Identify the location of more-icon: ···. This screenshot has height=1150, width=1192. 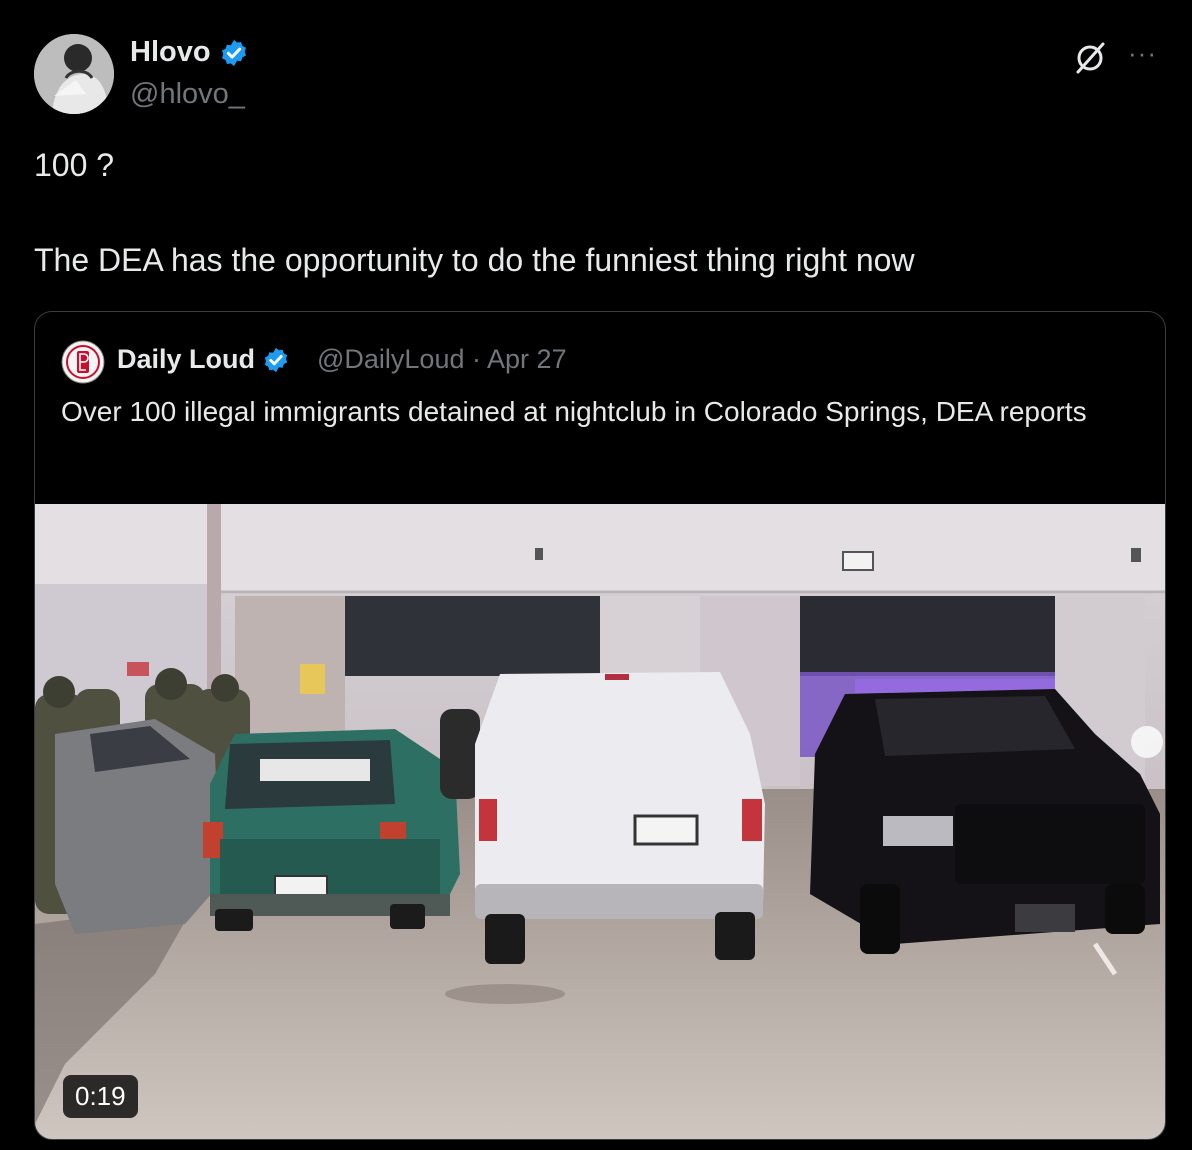
(1142, 53).